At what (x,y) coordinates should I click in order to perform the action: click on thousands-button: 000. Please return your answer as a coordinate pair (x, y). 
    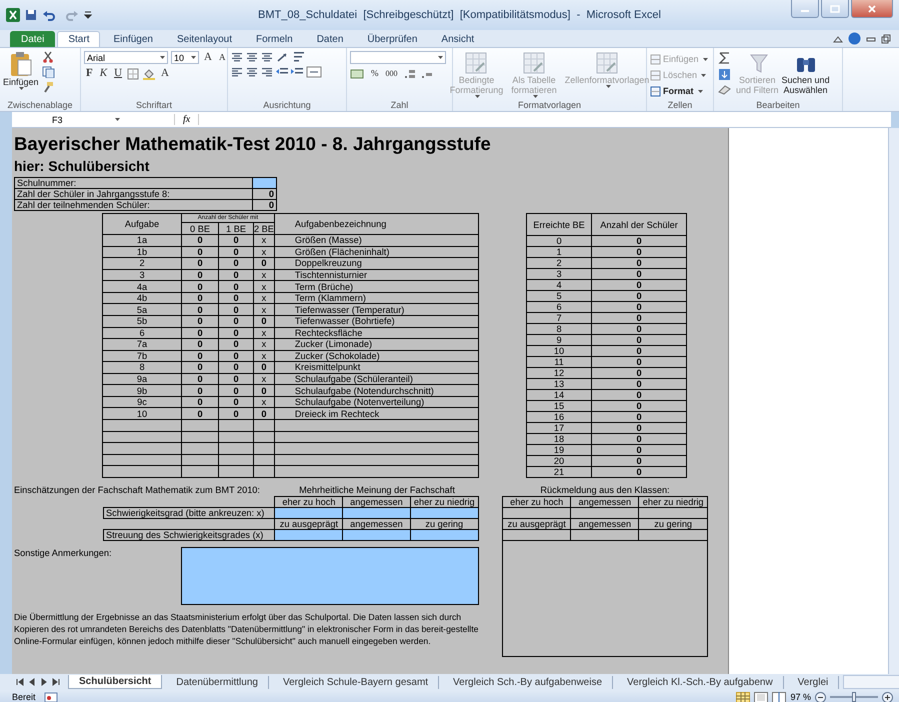
    Looking at the image, I should click on (392, 73).